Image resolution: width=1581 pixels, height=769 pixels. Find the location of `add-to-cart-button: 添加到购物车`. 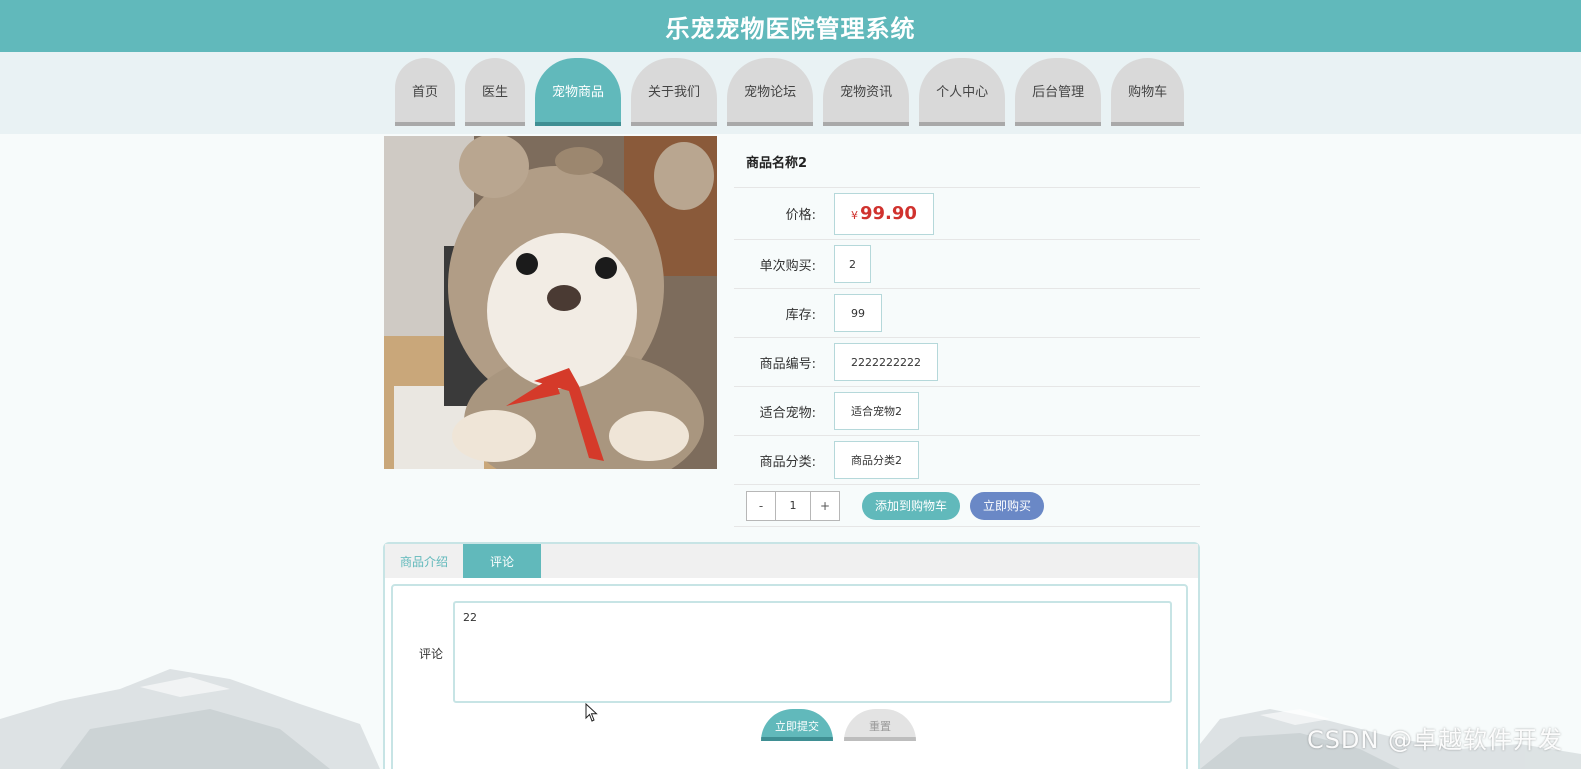

add-to-cart-button: 添加到购物车 is located at coordinates (911, 505).